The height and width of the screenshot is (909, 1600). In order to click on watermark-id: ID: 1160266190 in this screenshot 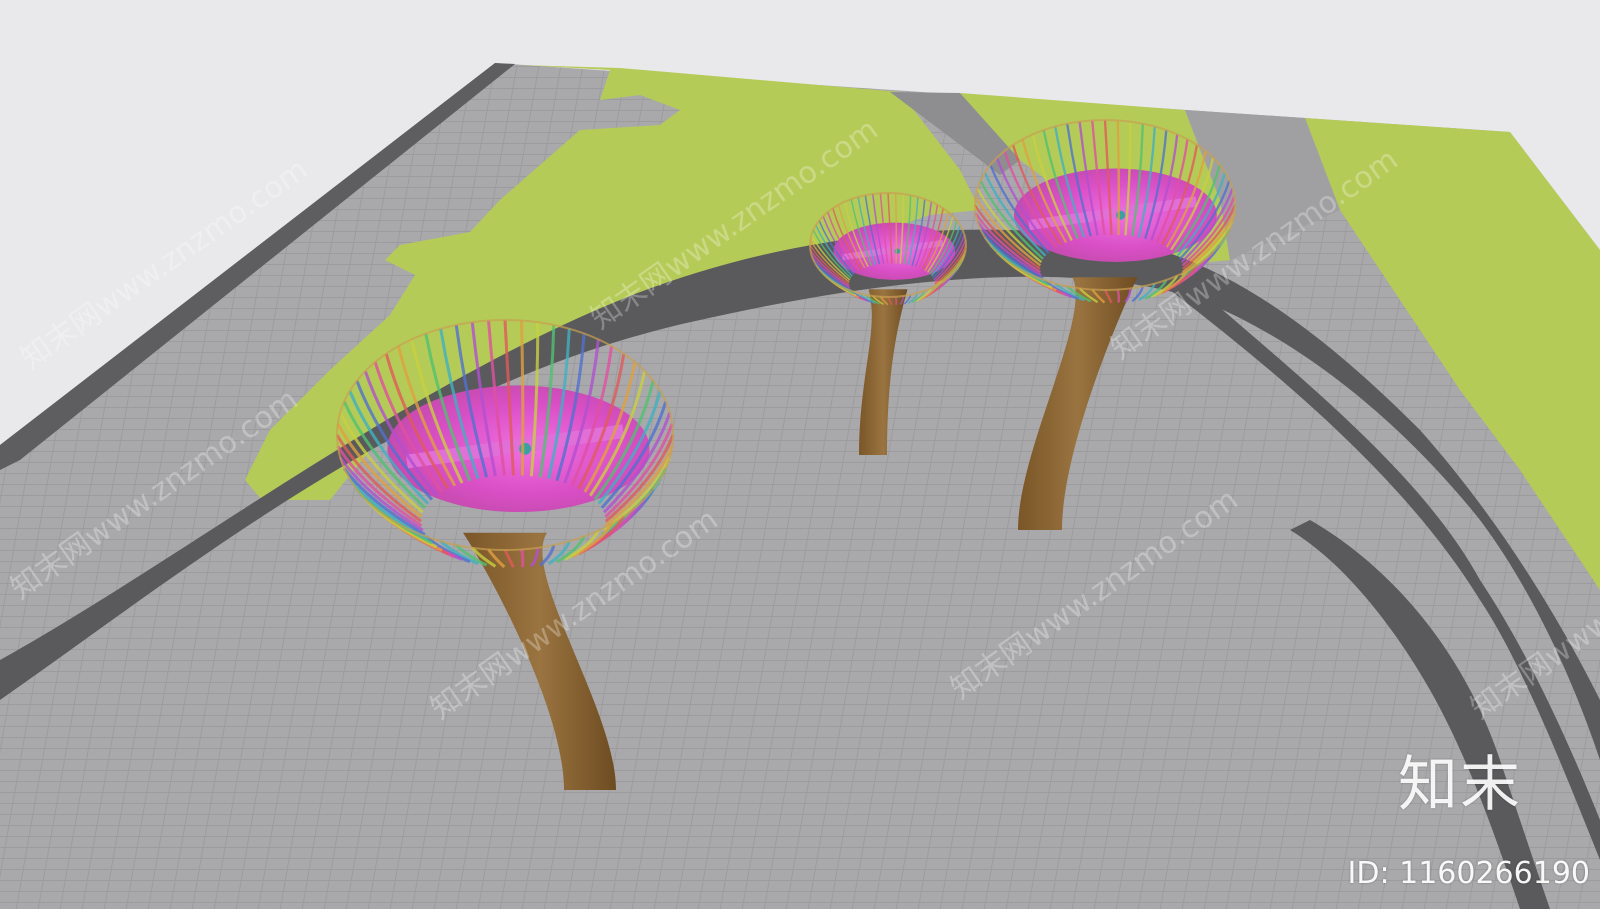, I will do `click(1468, 873)`.